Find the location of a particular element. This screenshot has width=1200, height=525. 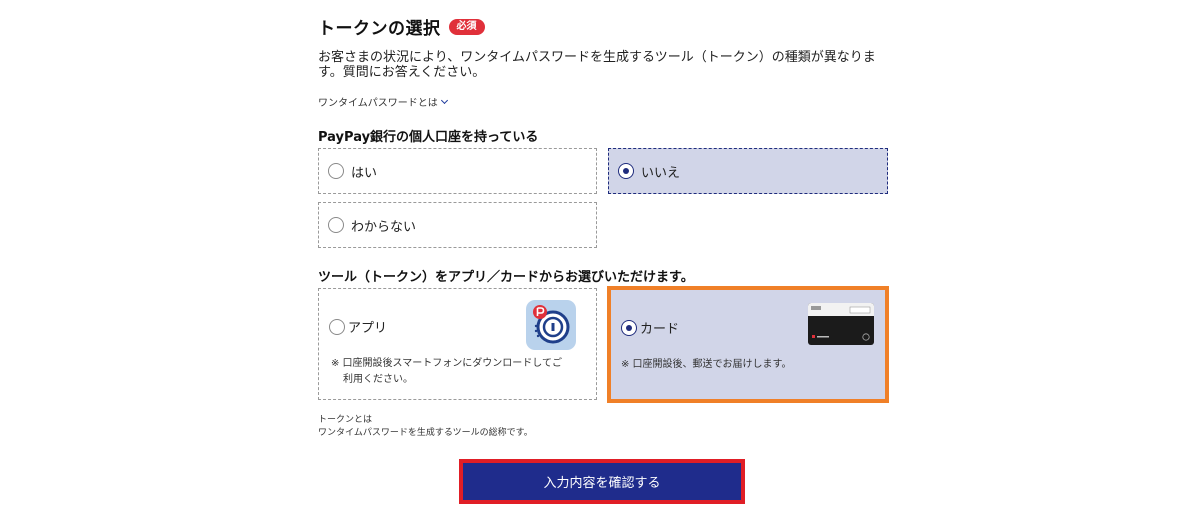

submit-highlight-frame: 入力内容を確認する is located at coordinates (602, 481).